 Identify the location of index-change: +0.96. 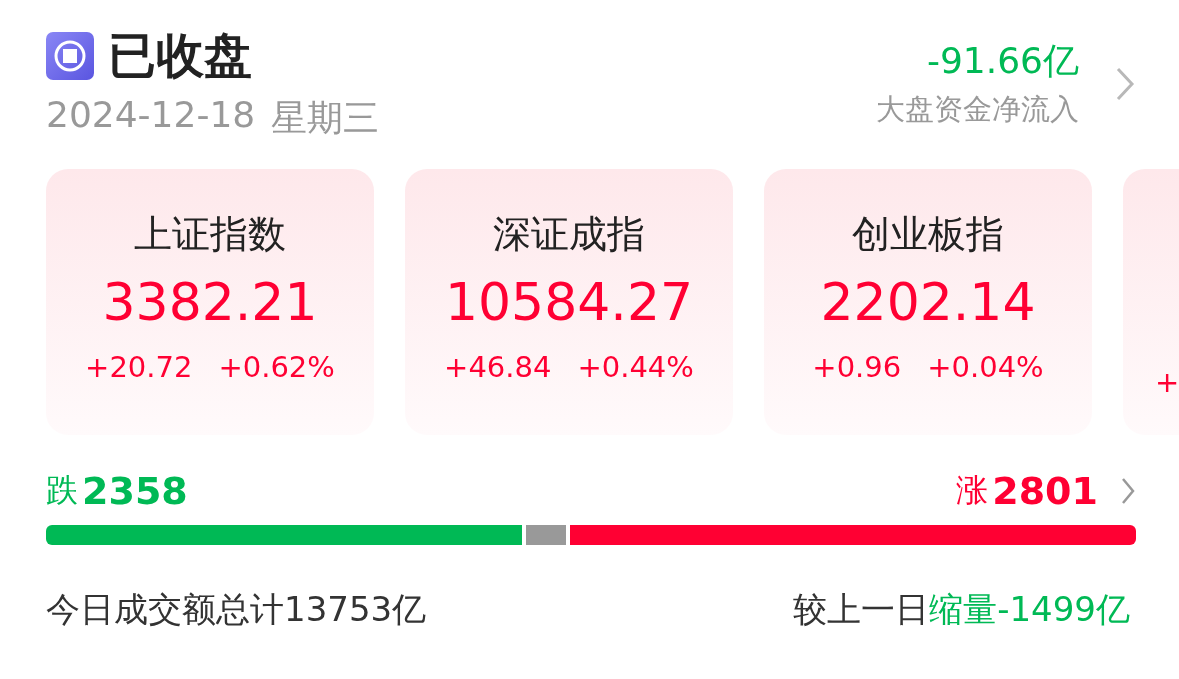
(857, 367).